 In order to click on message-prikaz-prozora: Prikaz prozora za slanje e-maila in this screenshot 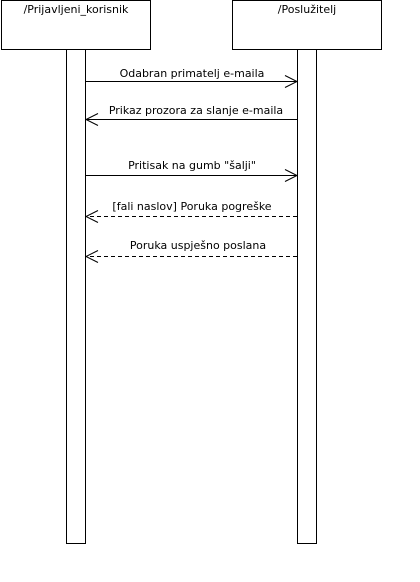, I will do `click(190, 115)`.